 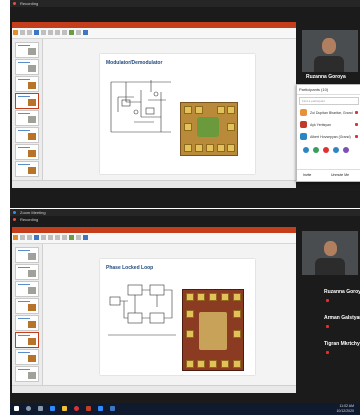 What do you see at coordinates (28, 408) in the screenshot?
I see `search-icon` at bounding box center [28, 408].